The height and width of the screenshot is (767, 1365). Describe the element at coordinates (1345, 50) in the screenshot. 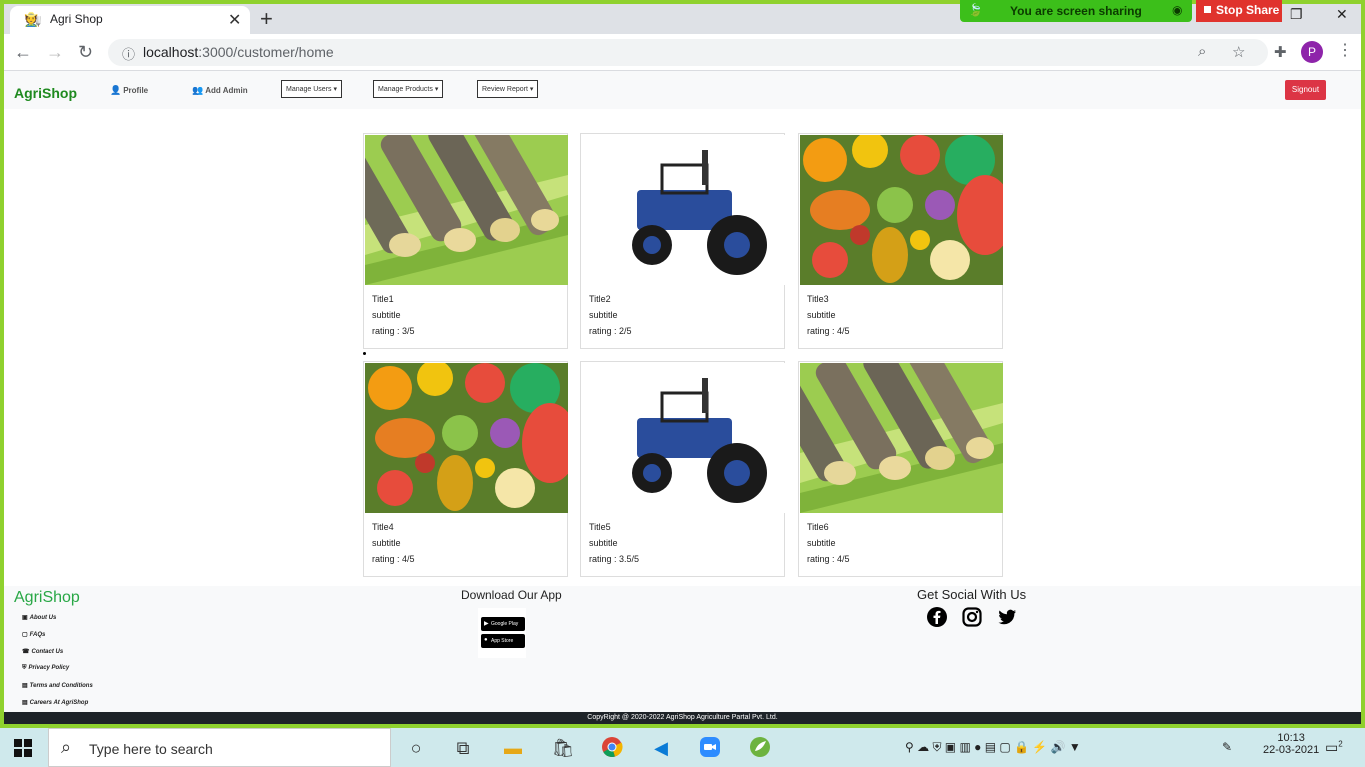

I see `menu-icon: ⋮` at that location.